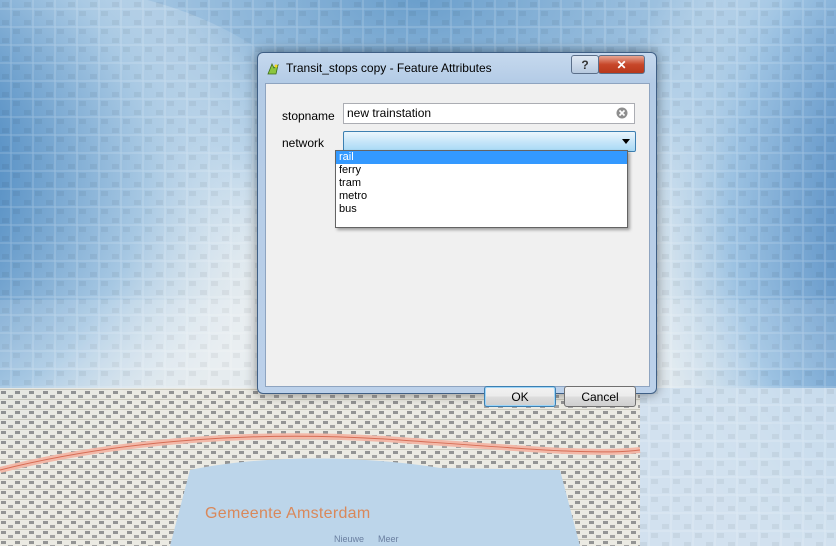  What do you see at coordinates (585, 64) in the screenshot?
I see `help-button: ?` at bounding box center [585, 64].